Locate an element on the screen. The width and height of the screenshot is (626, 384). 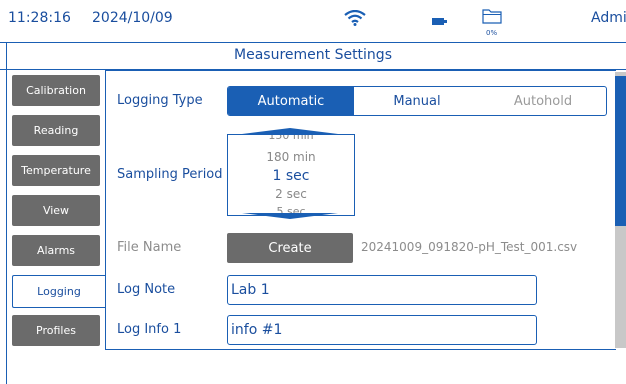
wifi-icon is located at coordinates (355, 18).